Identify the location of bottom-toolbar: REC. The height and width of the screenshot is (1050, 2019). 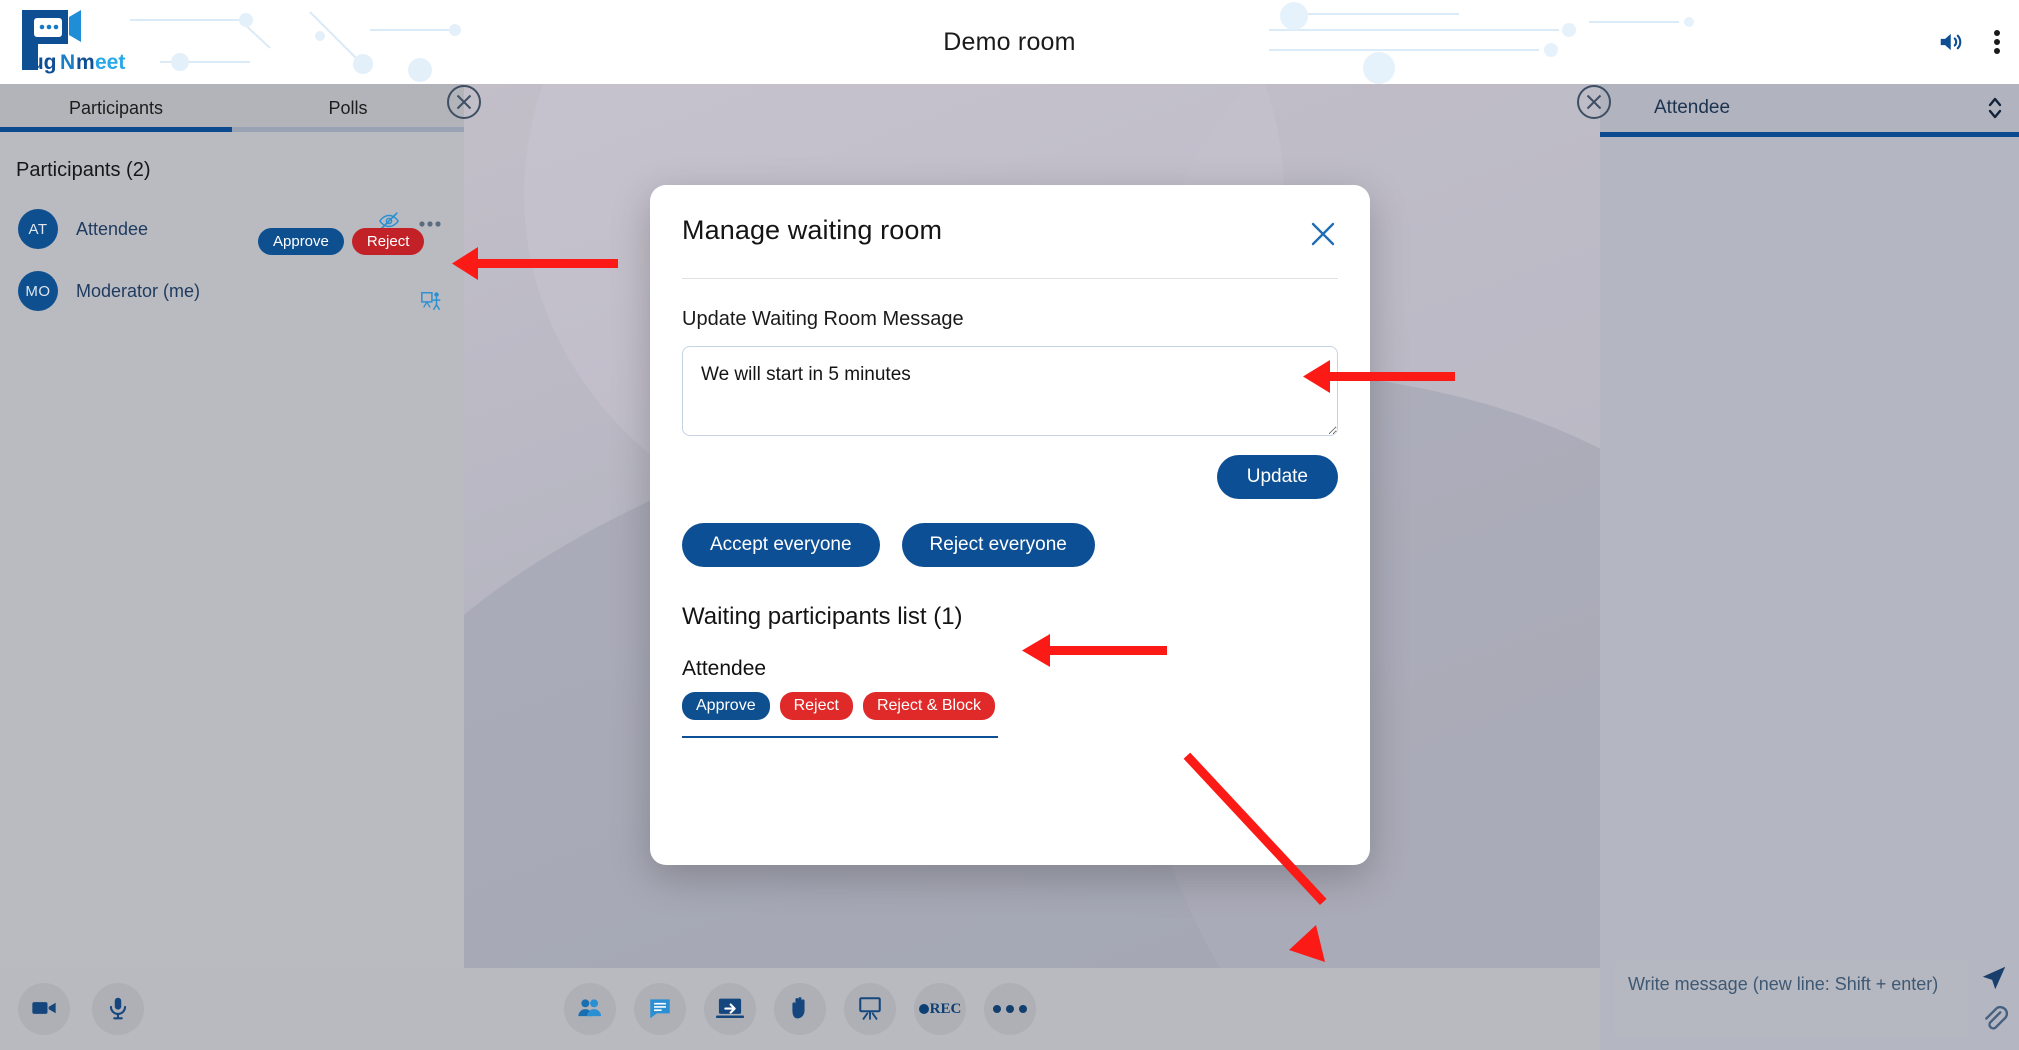
(800, 1009).